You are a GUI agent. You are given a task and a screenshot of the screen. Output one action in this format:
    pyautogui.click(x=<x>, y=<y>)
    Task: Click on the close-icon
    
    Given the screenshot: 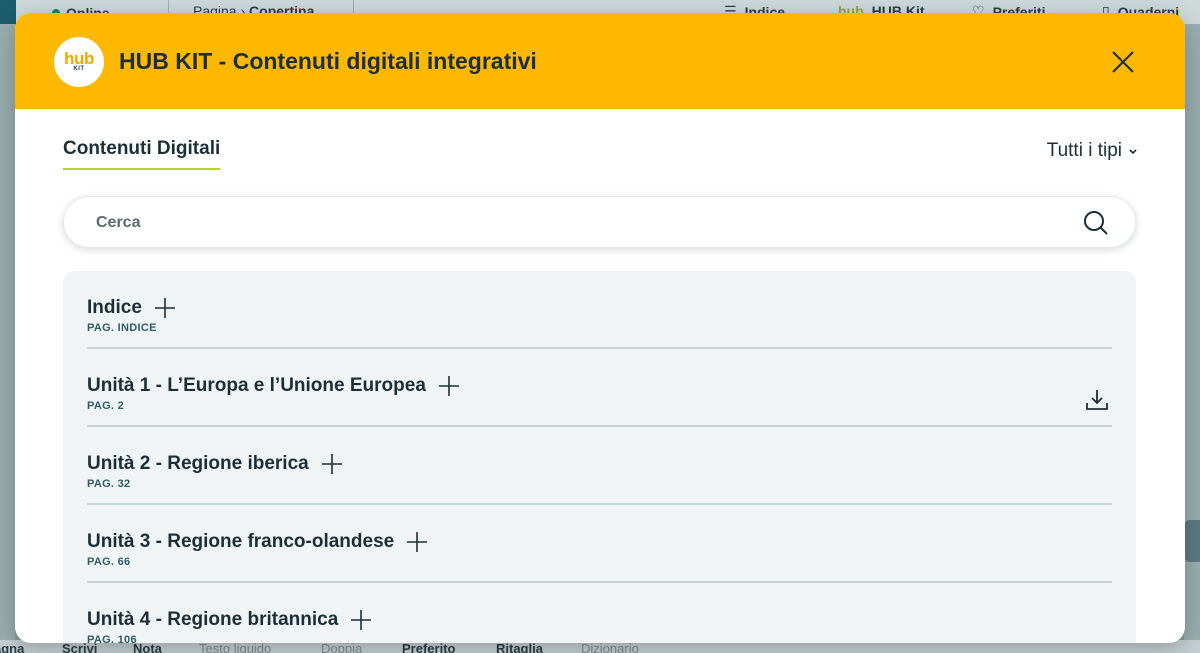 What is the action you would take?
    pyautogui.click(x=1123, y=62)
    